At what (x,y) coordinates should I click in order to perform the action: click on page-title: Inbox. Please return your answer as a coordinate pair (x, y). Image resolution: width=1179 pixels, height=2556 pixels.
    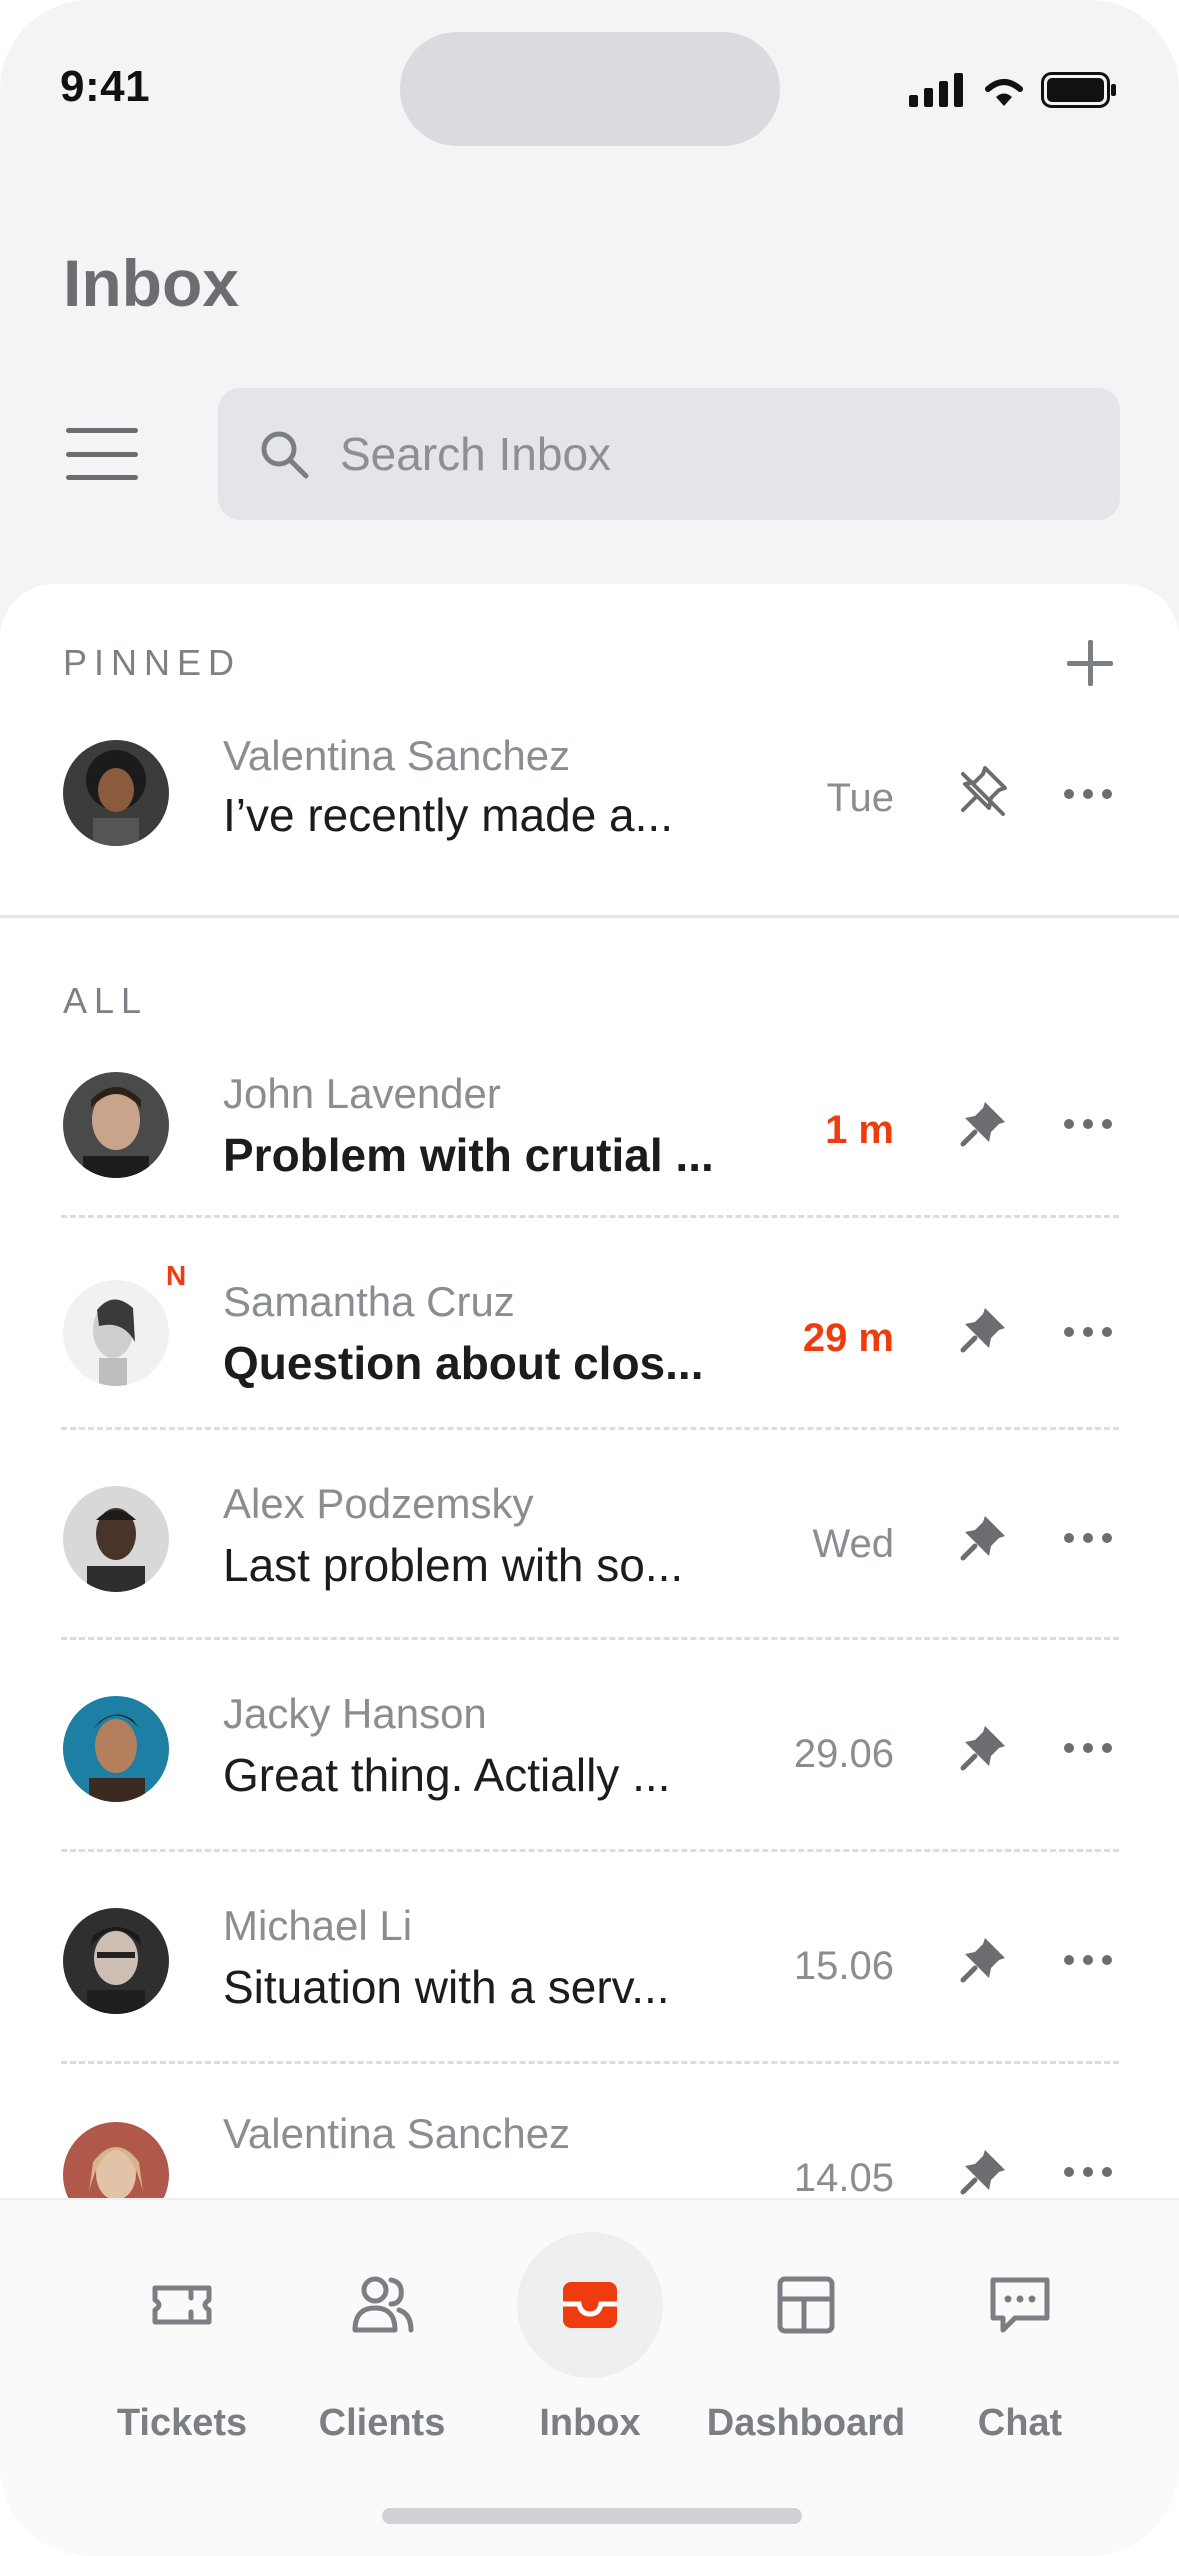
    Looking at the image, I should click on (151, 283).